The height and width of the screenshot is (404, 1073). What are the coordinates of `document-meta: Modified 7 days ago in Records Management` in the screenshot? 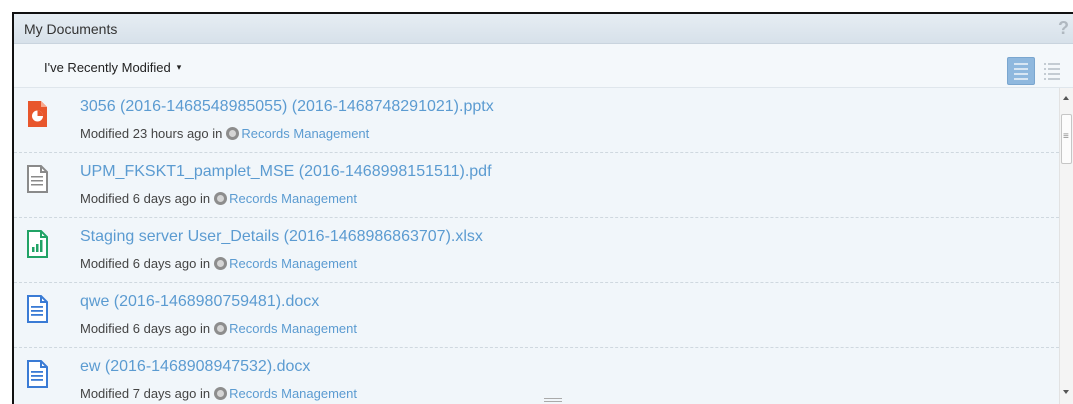 It's located at (218, 393).